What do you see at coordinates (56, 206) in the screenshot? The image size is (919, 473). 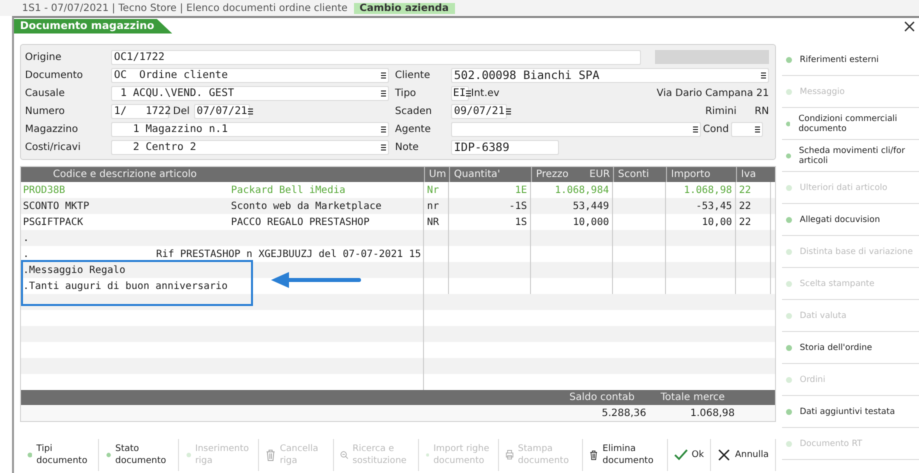 I see `article-code: SCONTO MKTP` at bounding box center [56, 206].